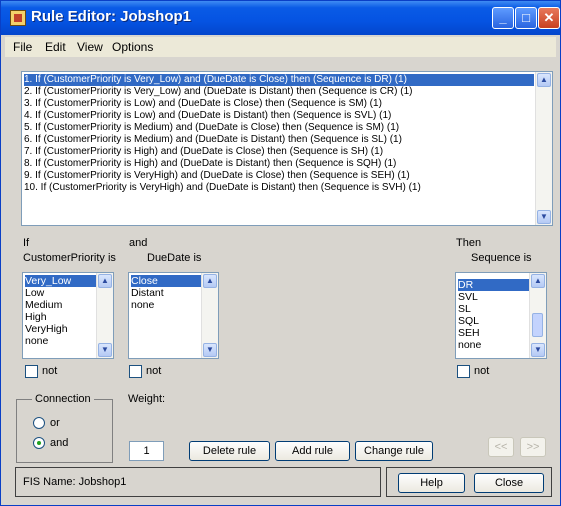 The width and height of the screenshot is (561, 506). Describe the element at coordinates (61, 281) in the screenshot. I see `list-item: Very_Low` at that location.